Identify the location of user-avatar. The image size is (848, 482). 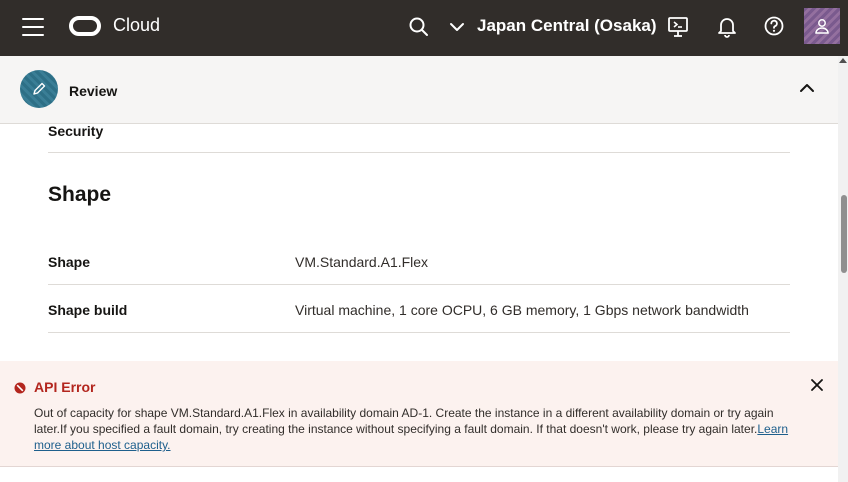
(822, 26).